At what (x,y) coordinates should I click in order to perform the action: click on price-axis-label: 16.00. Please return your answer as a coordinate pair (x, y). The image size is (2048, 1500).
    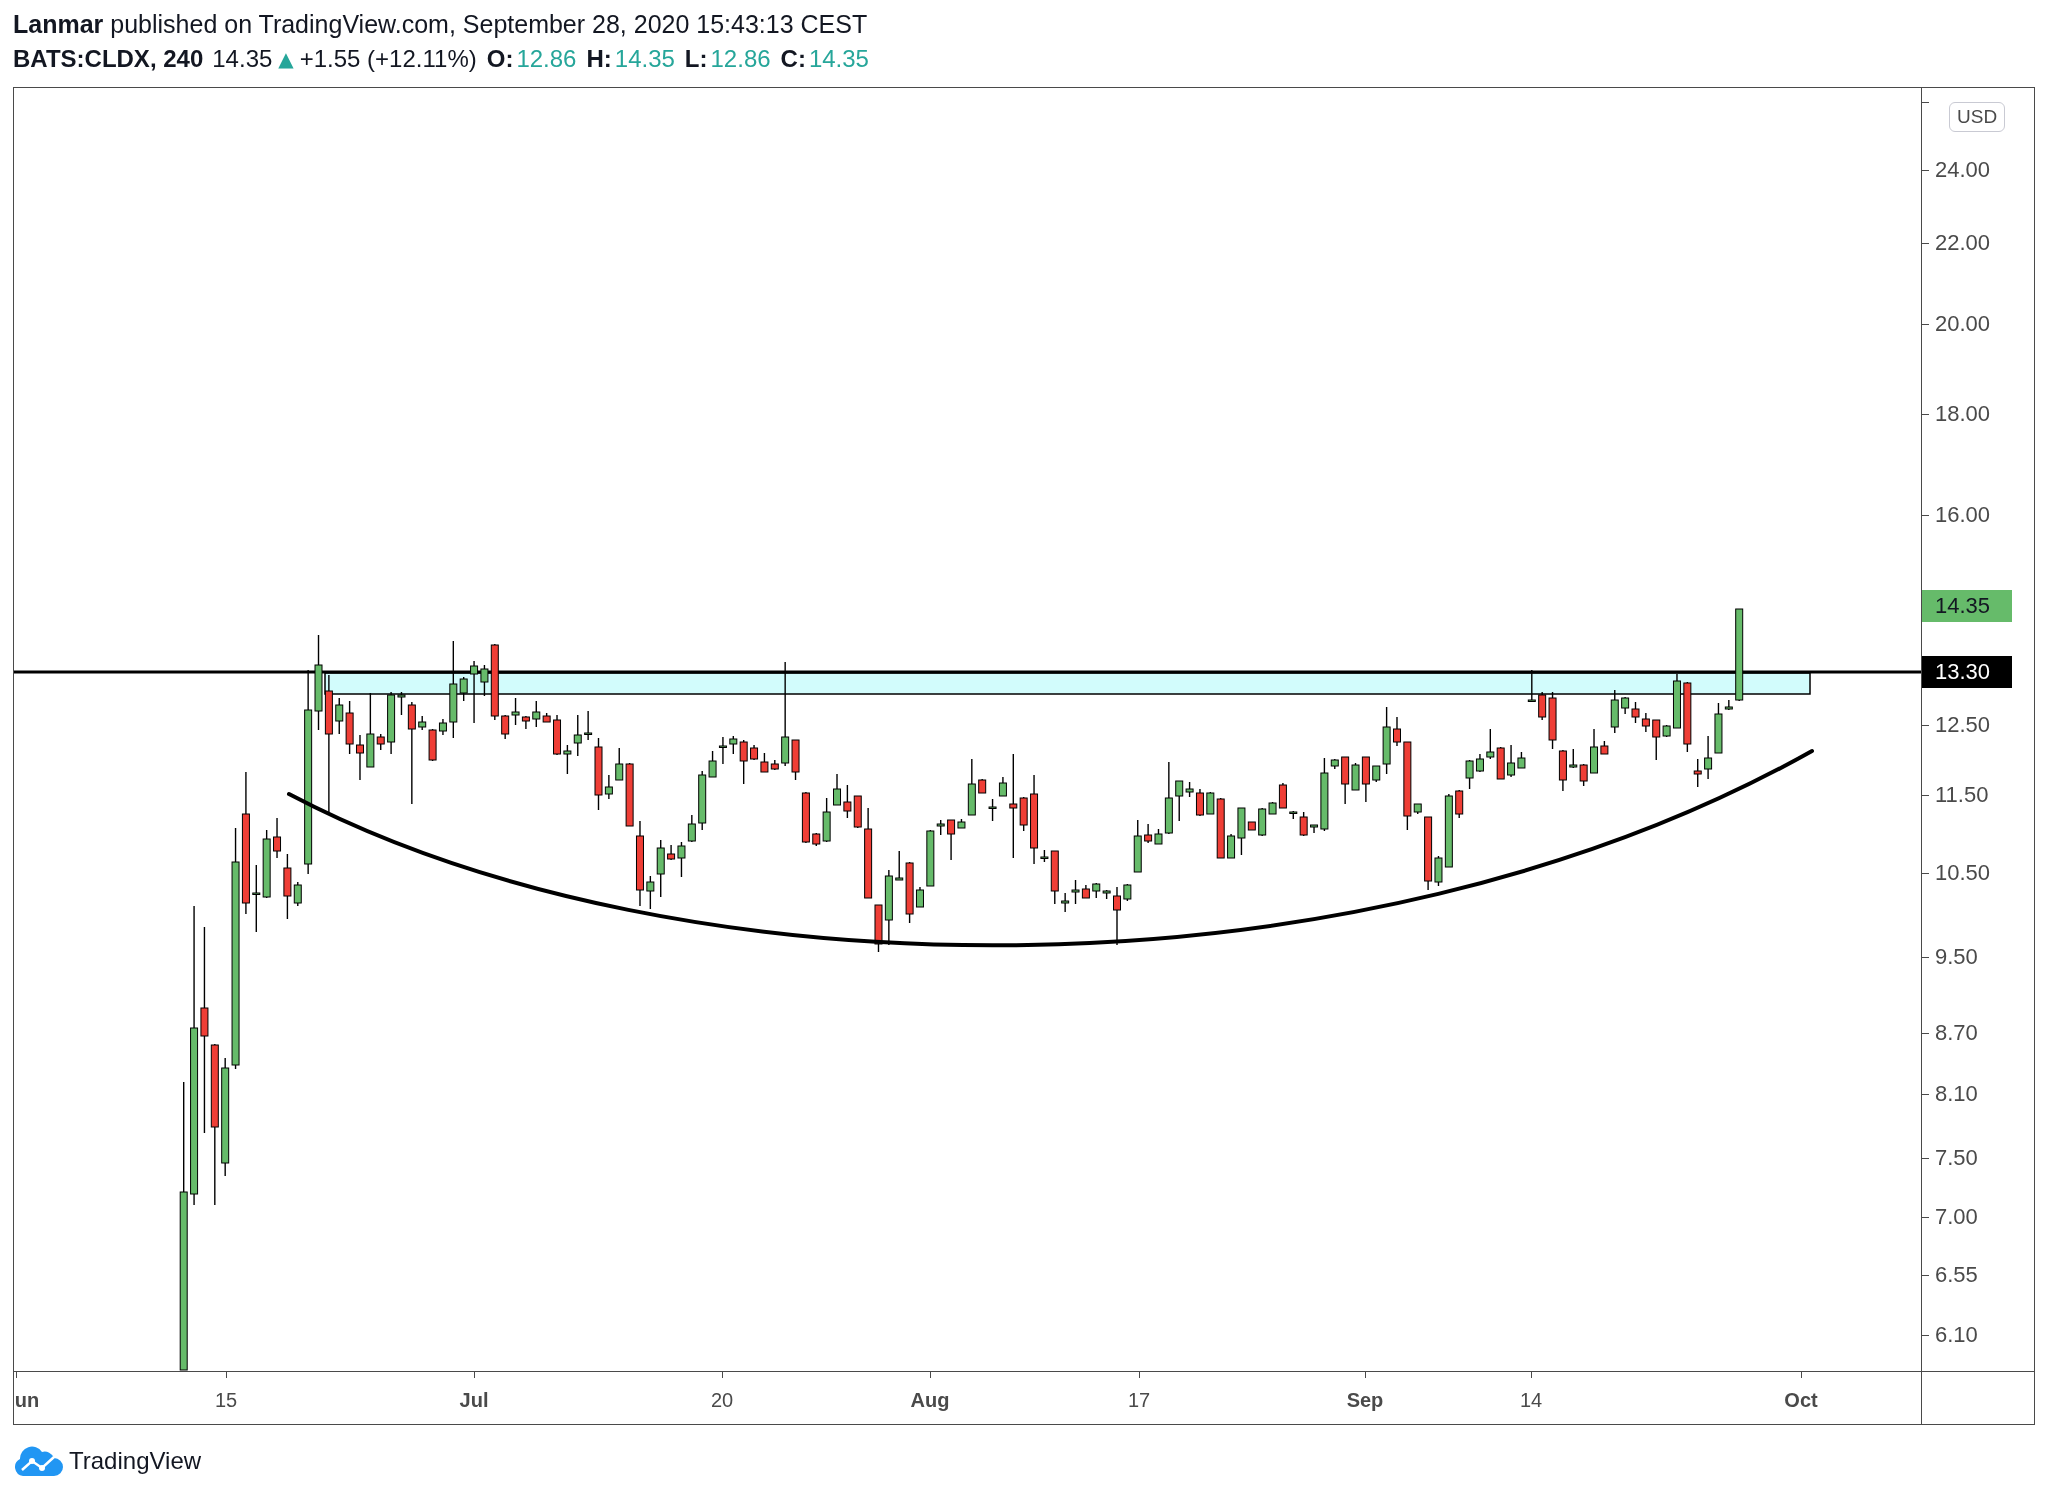
    Looking at the image, I should click on (1963, 515).